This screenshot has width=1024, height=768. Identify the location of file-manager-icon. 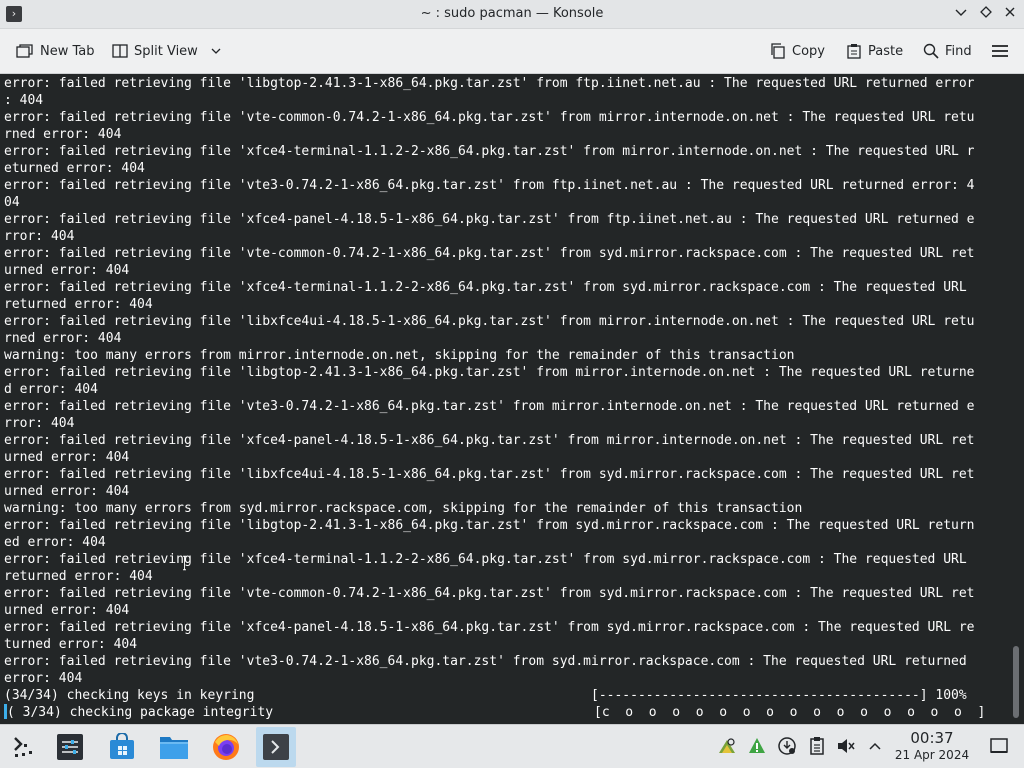
(174, 748).